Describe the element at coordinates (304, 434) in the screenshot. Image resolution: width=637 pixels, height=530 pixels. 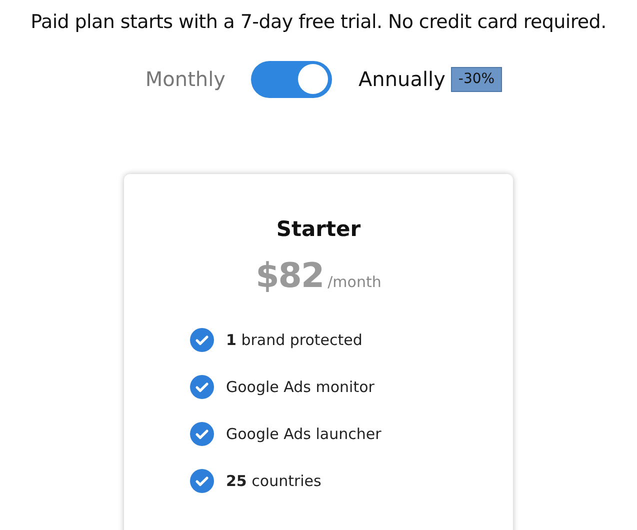
I see `feature-text: Google Ads launcher` at that location.